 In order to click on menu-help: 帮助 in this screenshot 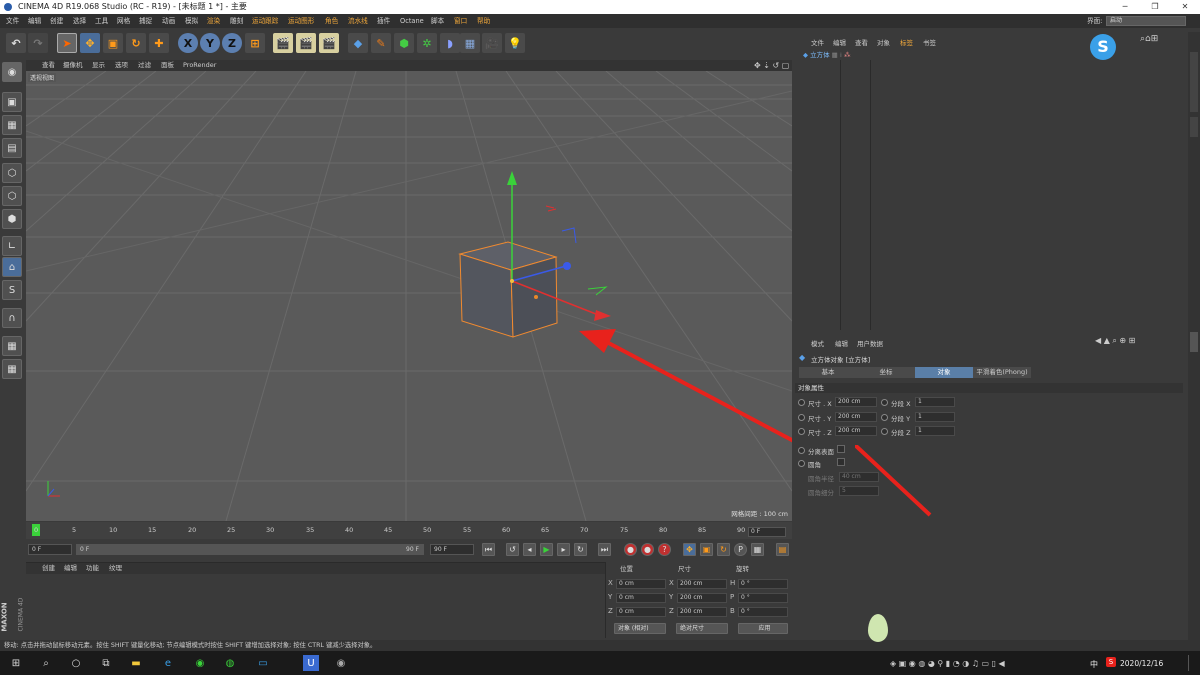, I will do `click(483, 21)`.